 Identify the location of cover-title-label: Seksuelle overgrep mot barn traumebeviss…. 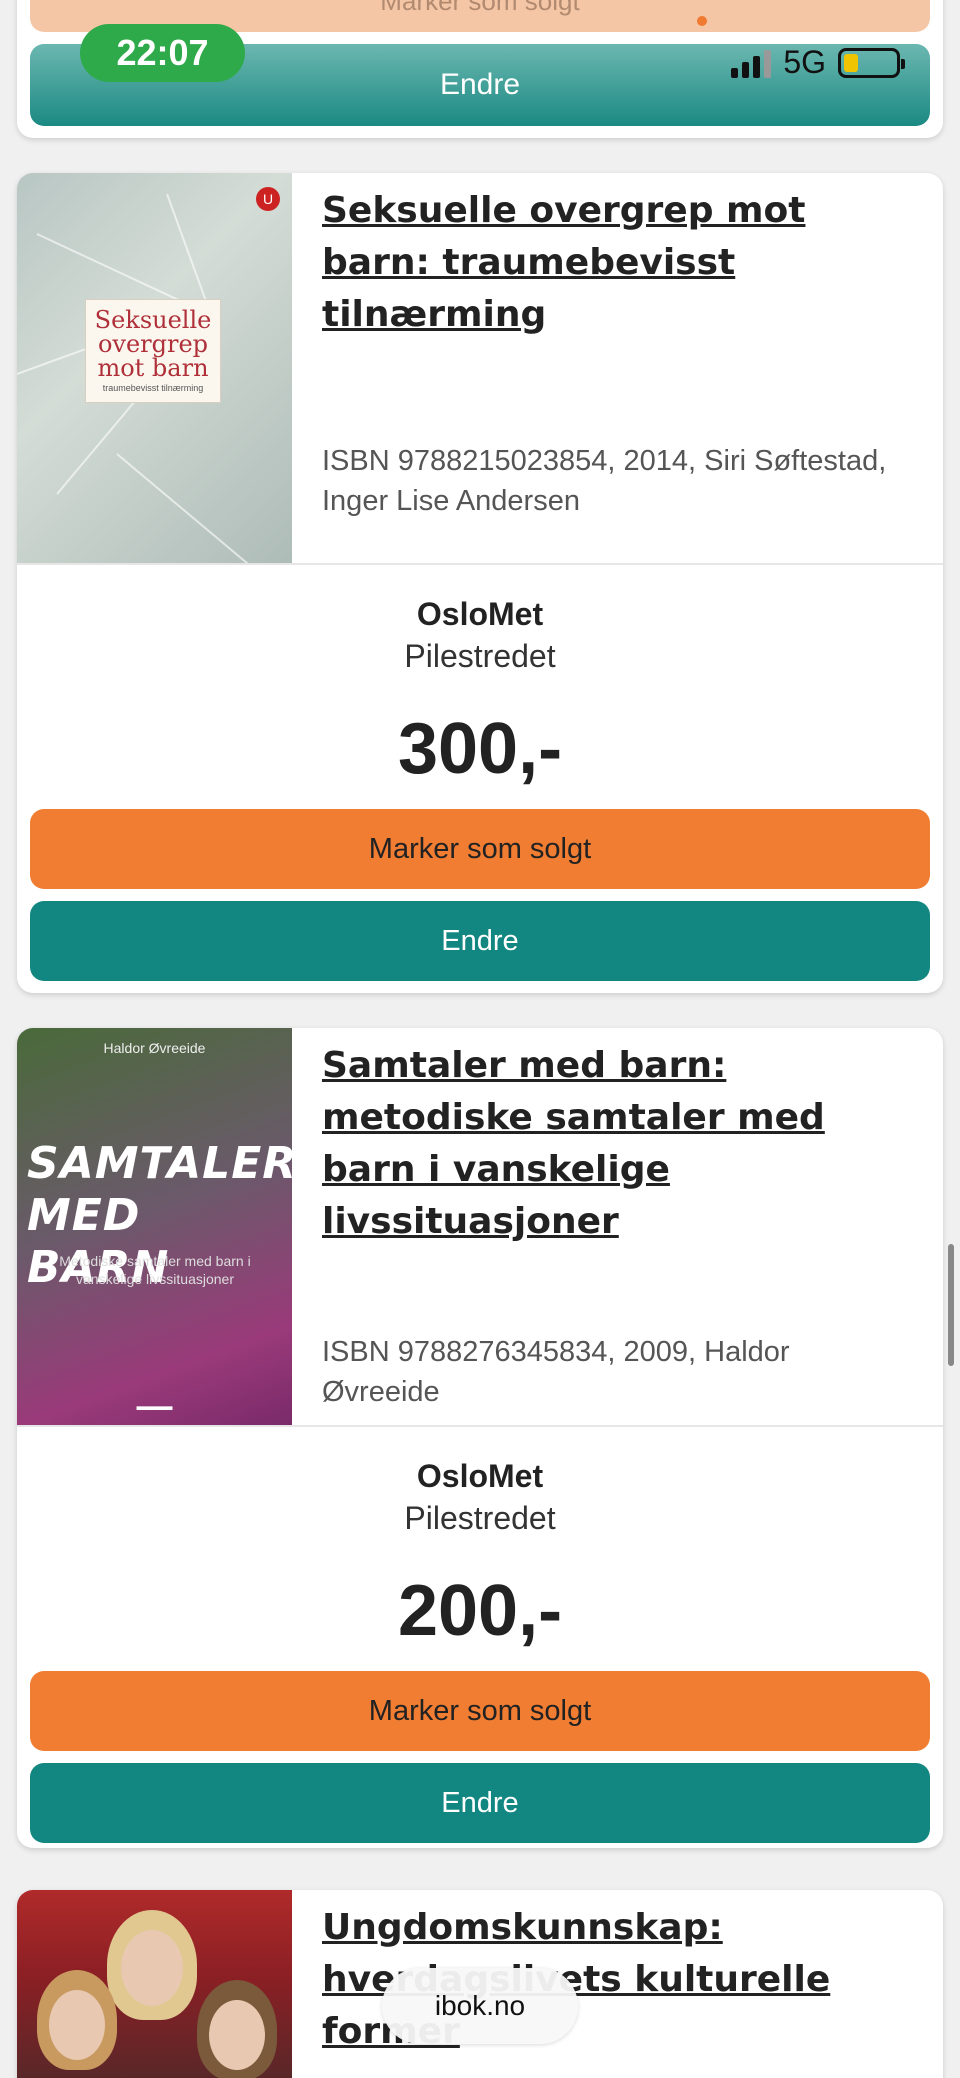
(153, 351).